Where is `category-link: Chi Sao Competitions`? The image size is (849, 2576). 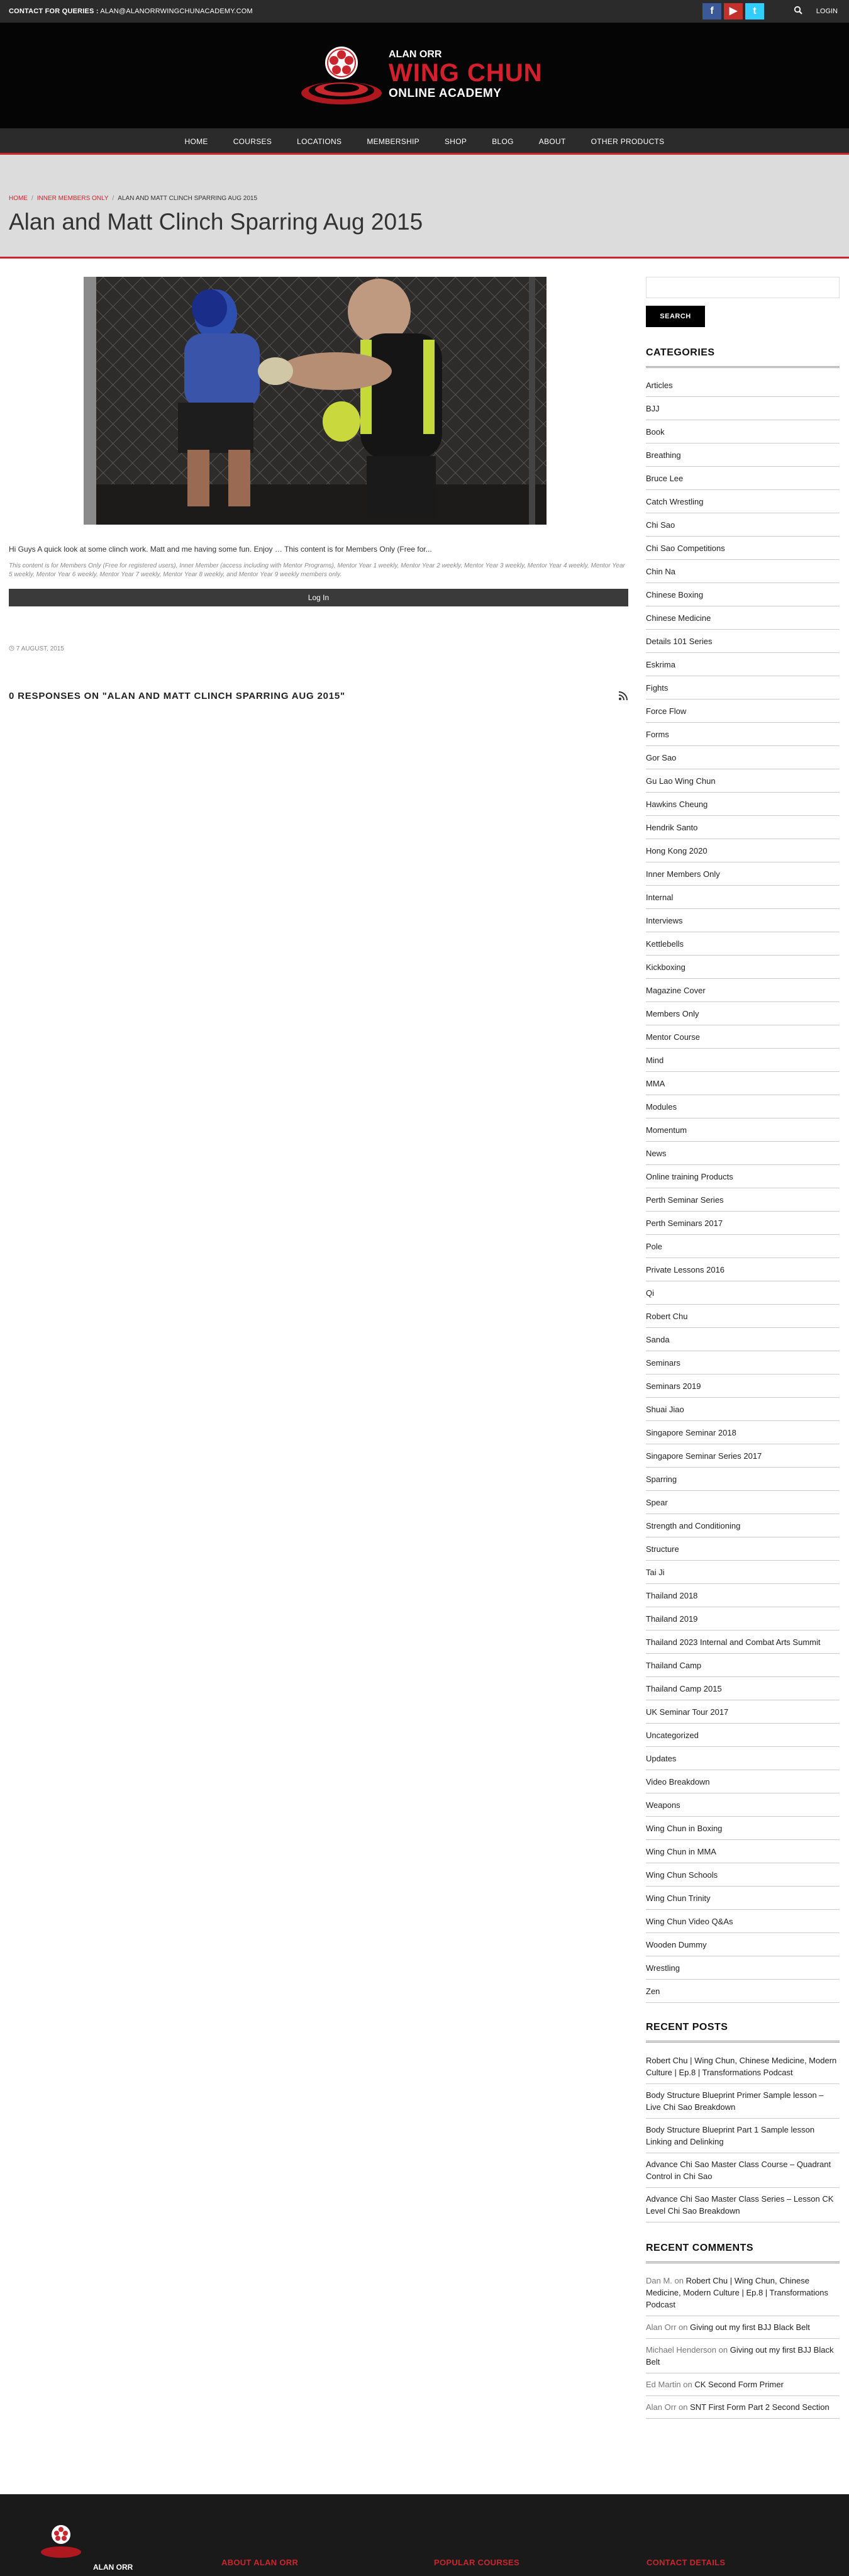
category-link: Chi Sao Competitions is located at coordinates (743, 548).